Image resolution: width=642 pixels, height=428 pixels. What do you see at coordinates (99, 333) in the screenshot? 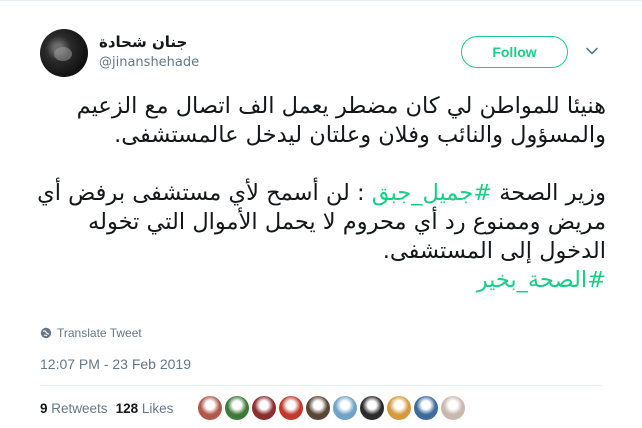
I see `translate-label: Translate Tweet` at bounding box center [99, 333].